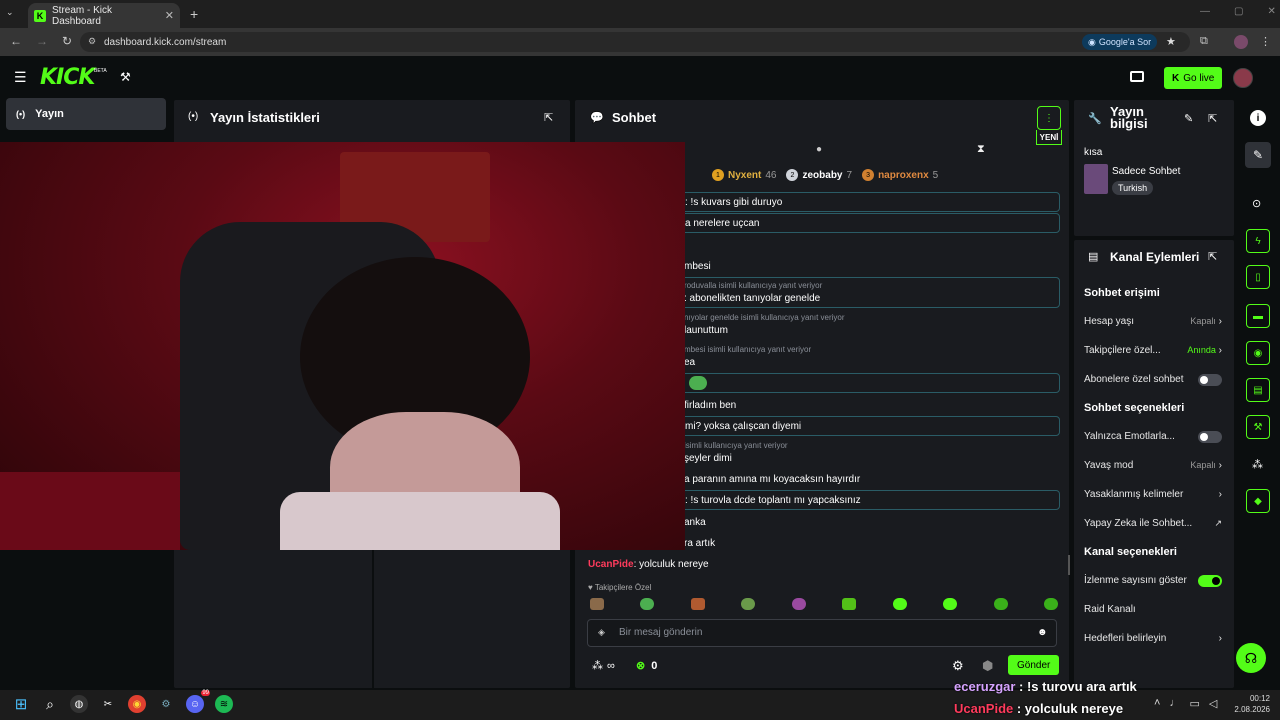 This screenshot has height=720, width=1280. I want to click on user-avatar, so click(1243, 78).